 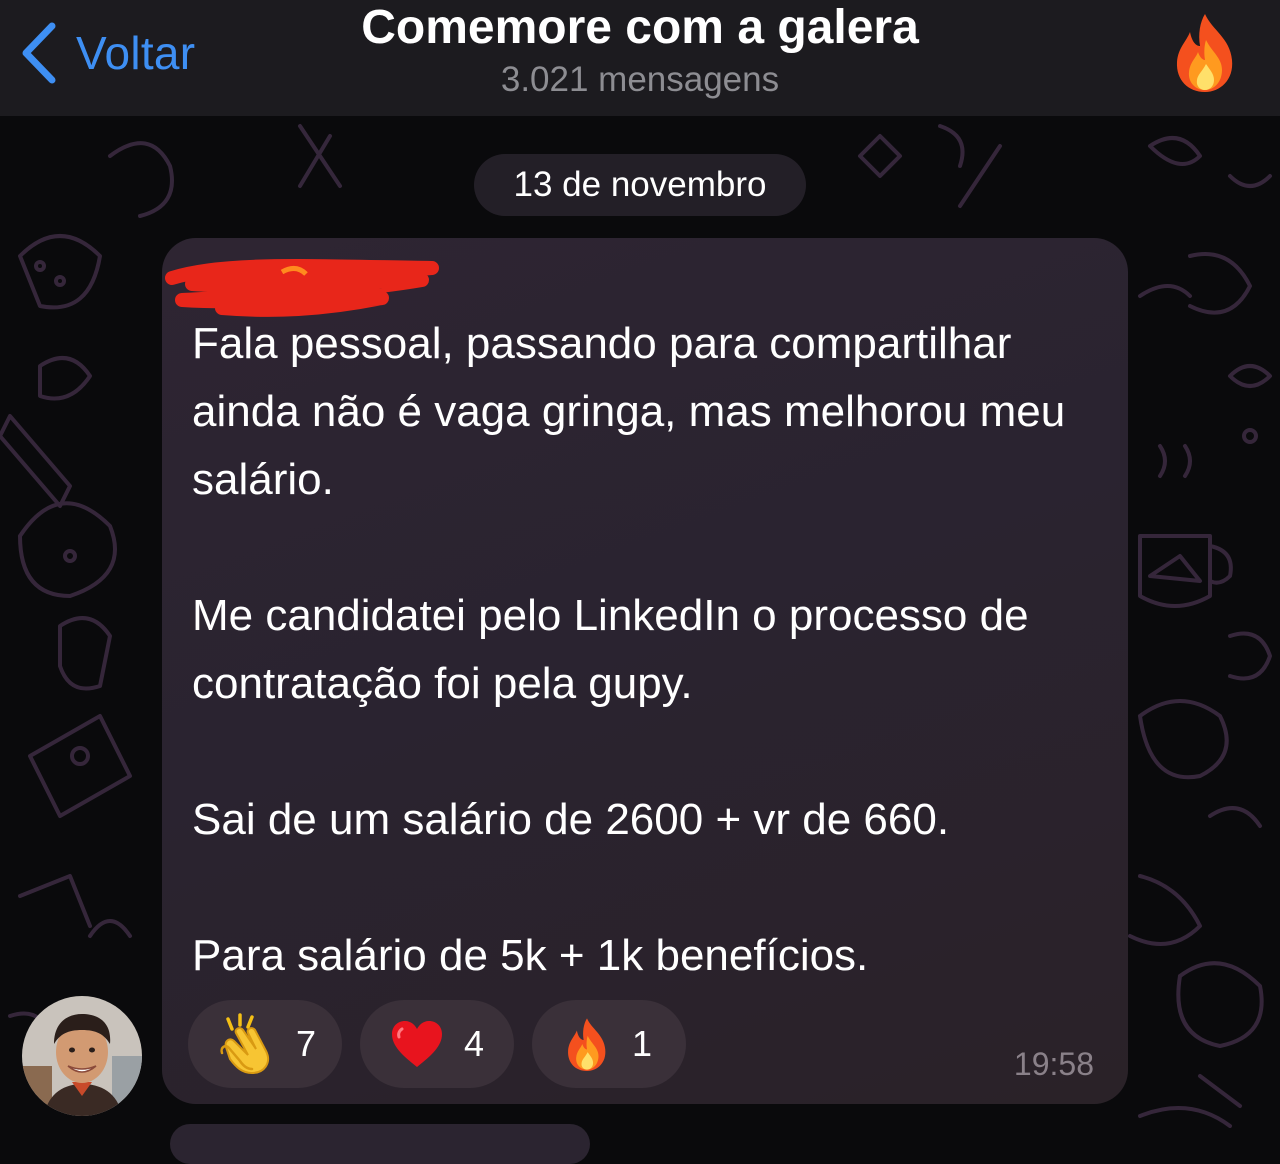 What do you see at coordinates (245, 1044) in the screenshot?
I see `clapping-hands-icon` at bounding box center [245, 1044].